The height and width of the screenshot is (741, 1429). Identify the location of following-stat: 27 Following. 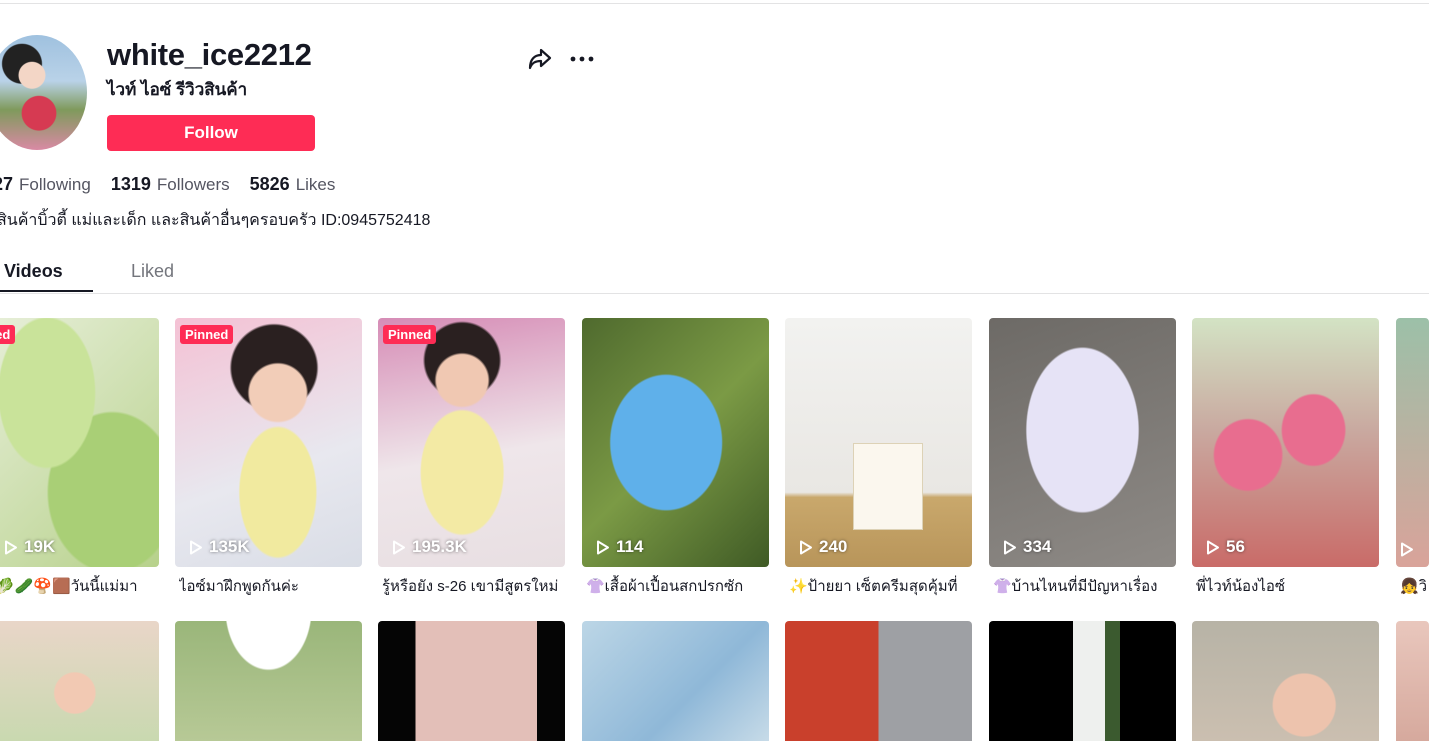
(45, 184).